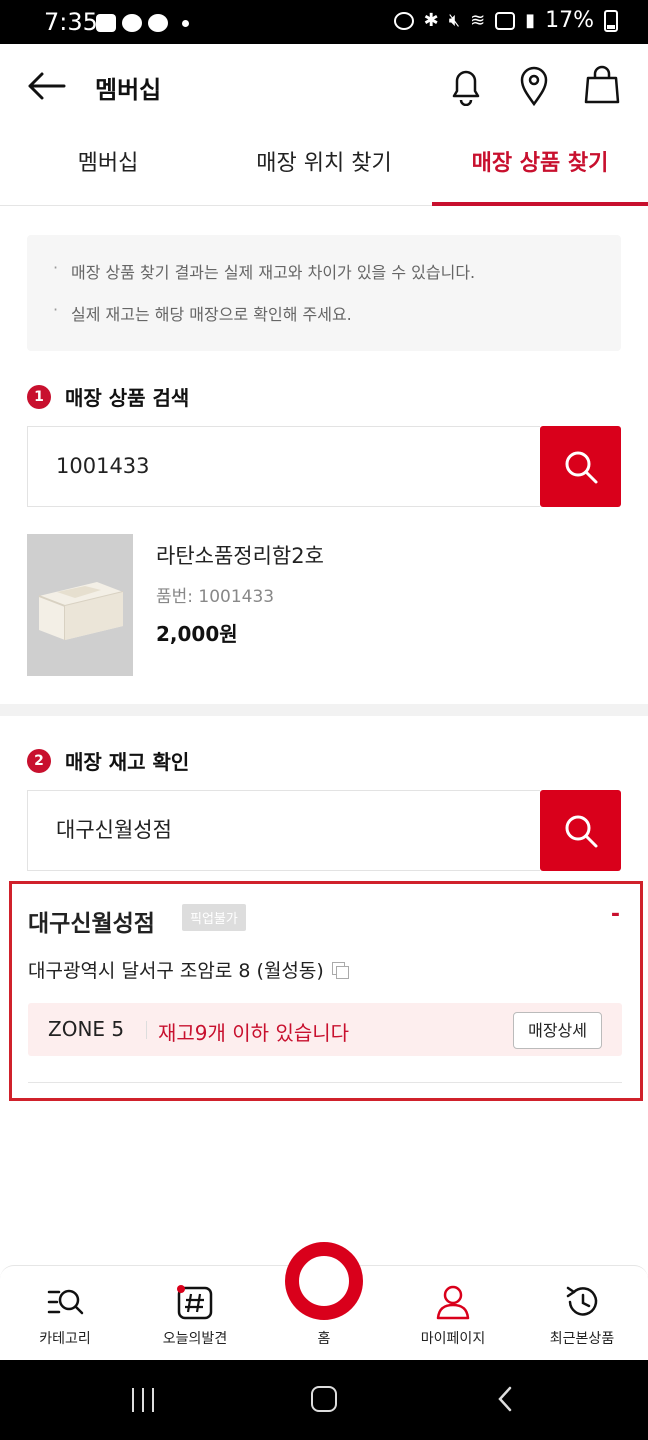 This screenshot has height=1440, width=648. I want to click on product-search-row: 1001433, so click(324, 466).